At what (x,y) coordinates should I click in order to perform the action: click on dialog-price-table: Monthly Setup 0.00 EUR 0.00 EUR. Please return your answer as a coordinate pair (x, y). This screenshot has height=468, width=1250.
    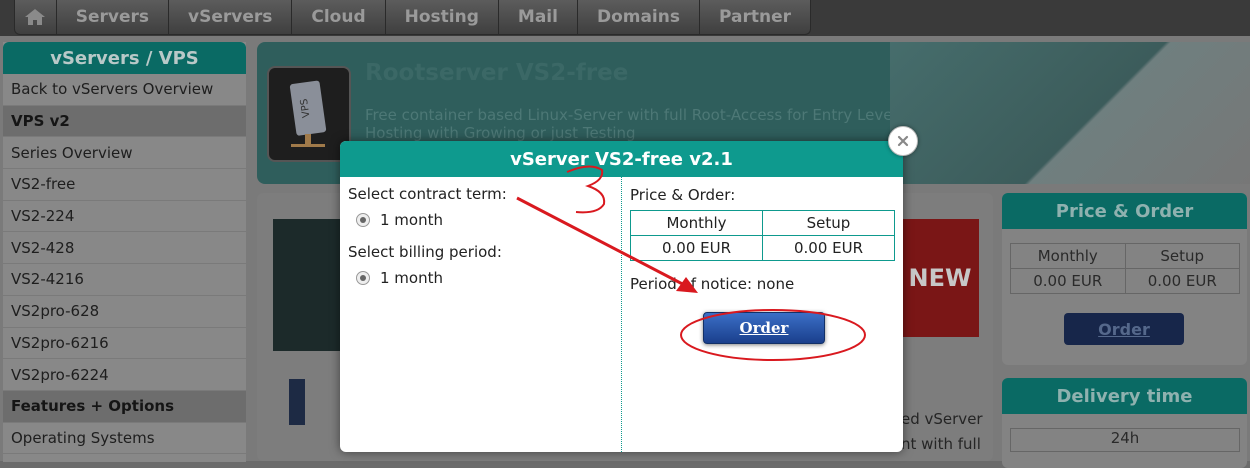
    Looking at the image, I should click on (762, 235).